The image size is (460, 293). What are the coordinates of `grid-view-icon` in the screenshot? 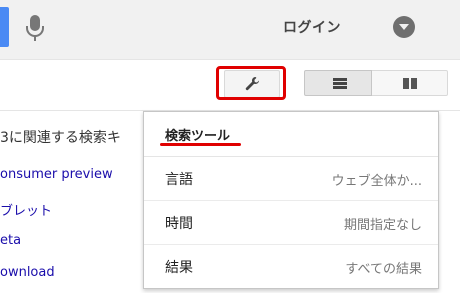 It's located at (410, 83).